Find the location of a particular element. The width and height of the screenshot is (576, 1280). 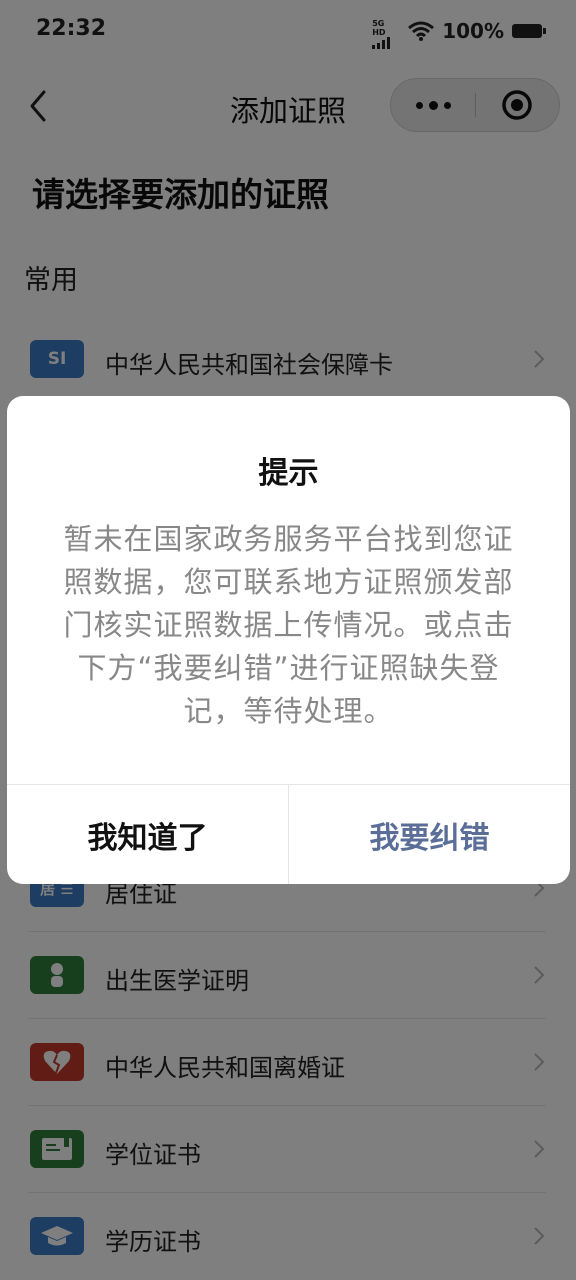

dialog-title: 提示 is located at coordinates (288, 473).